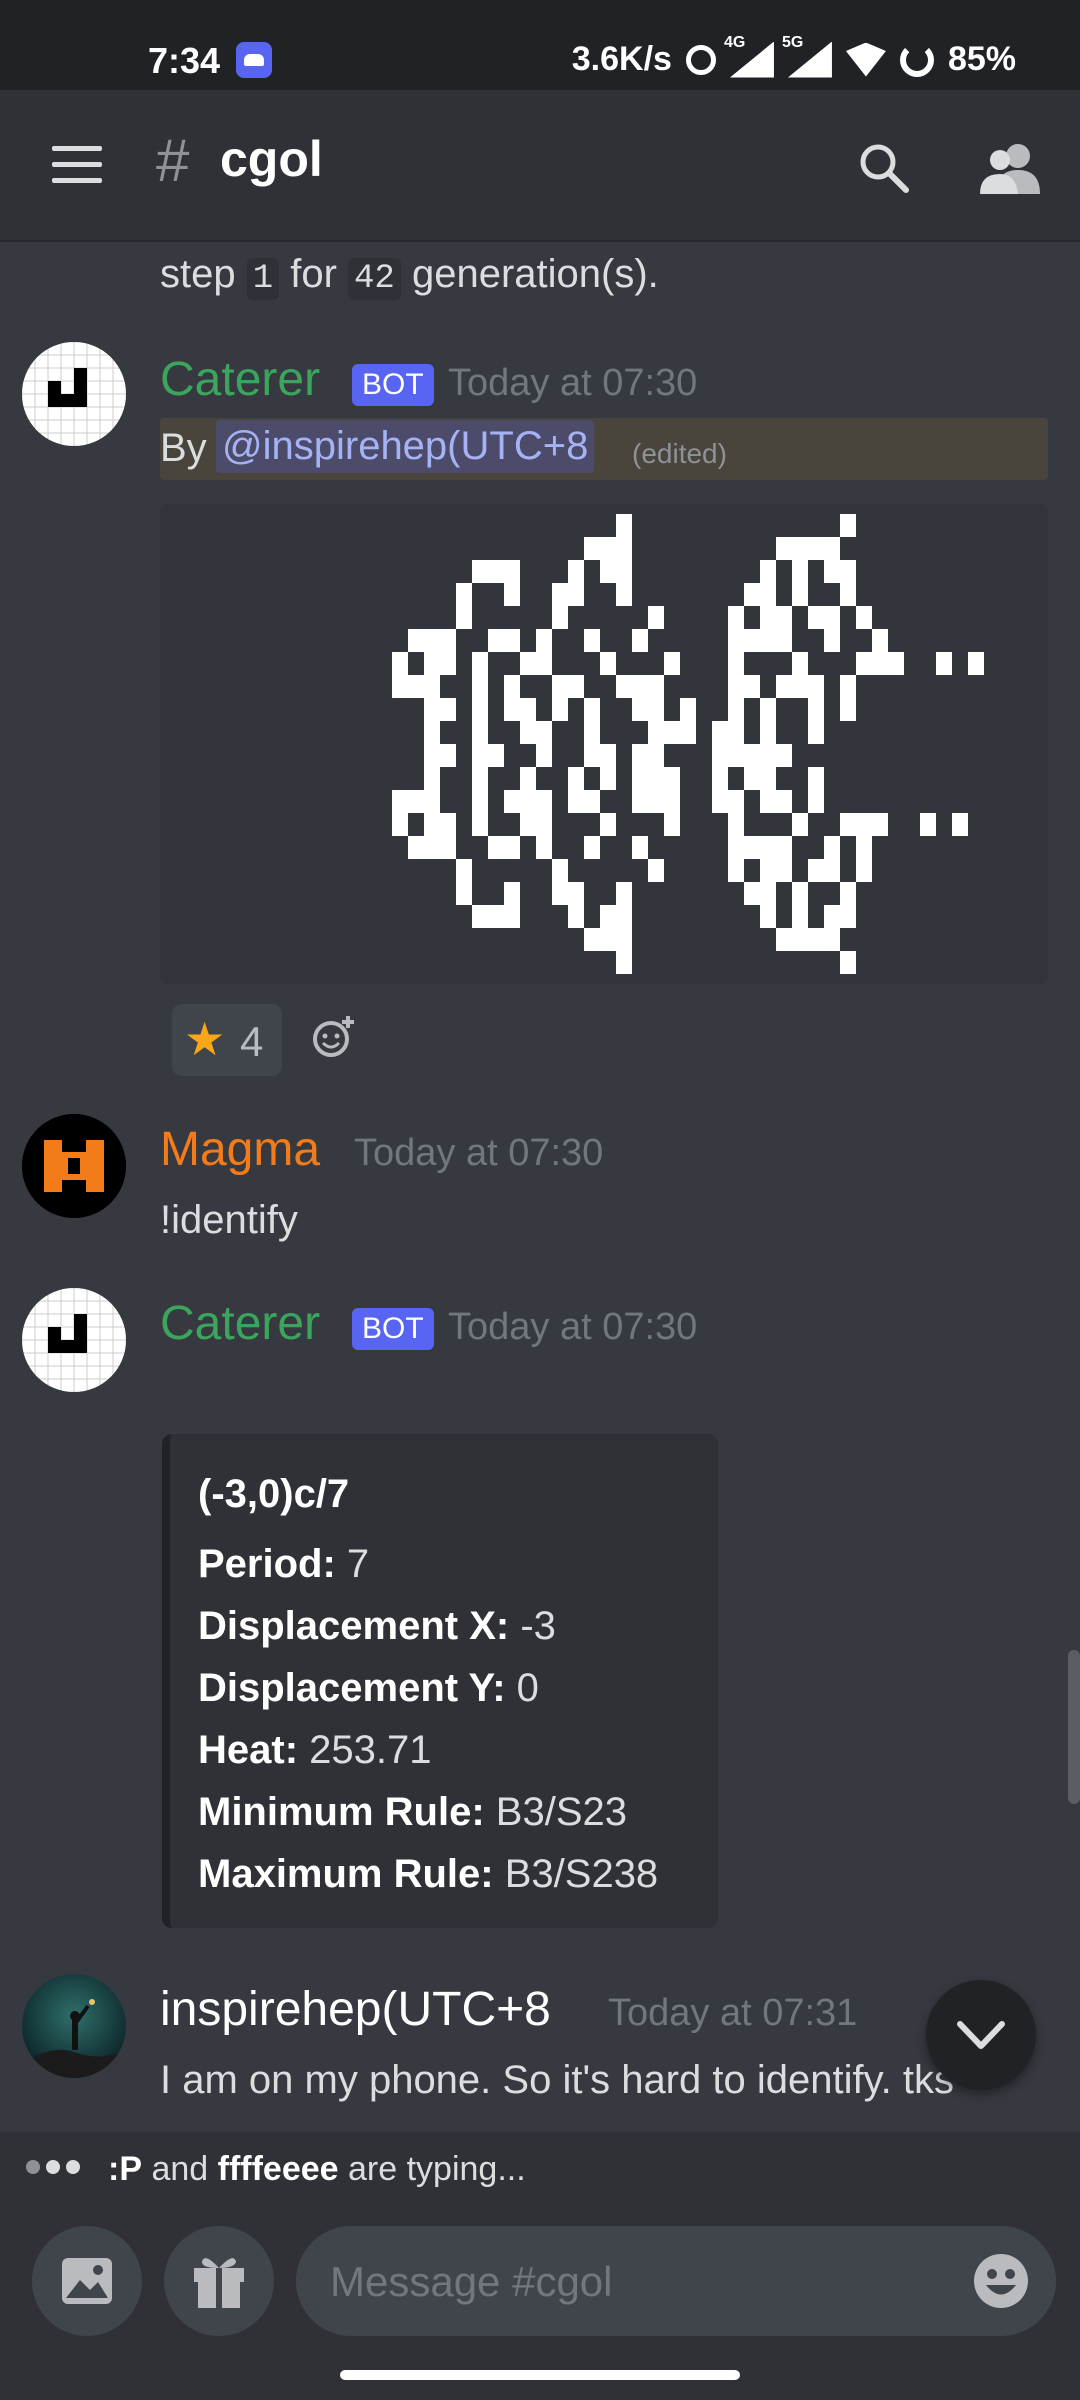  Describe the element at coordinates (1010, 167) in the screenshot. I see `members-icon` at that location.